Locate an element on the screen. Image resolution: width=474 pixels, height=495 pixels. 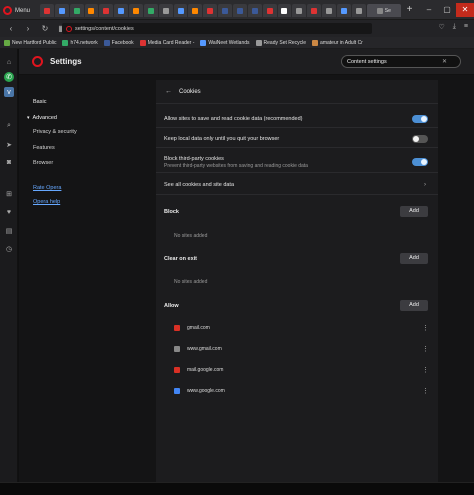
search-icon: ⌕ is located at coordinates (9, 126).